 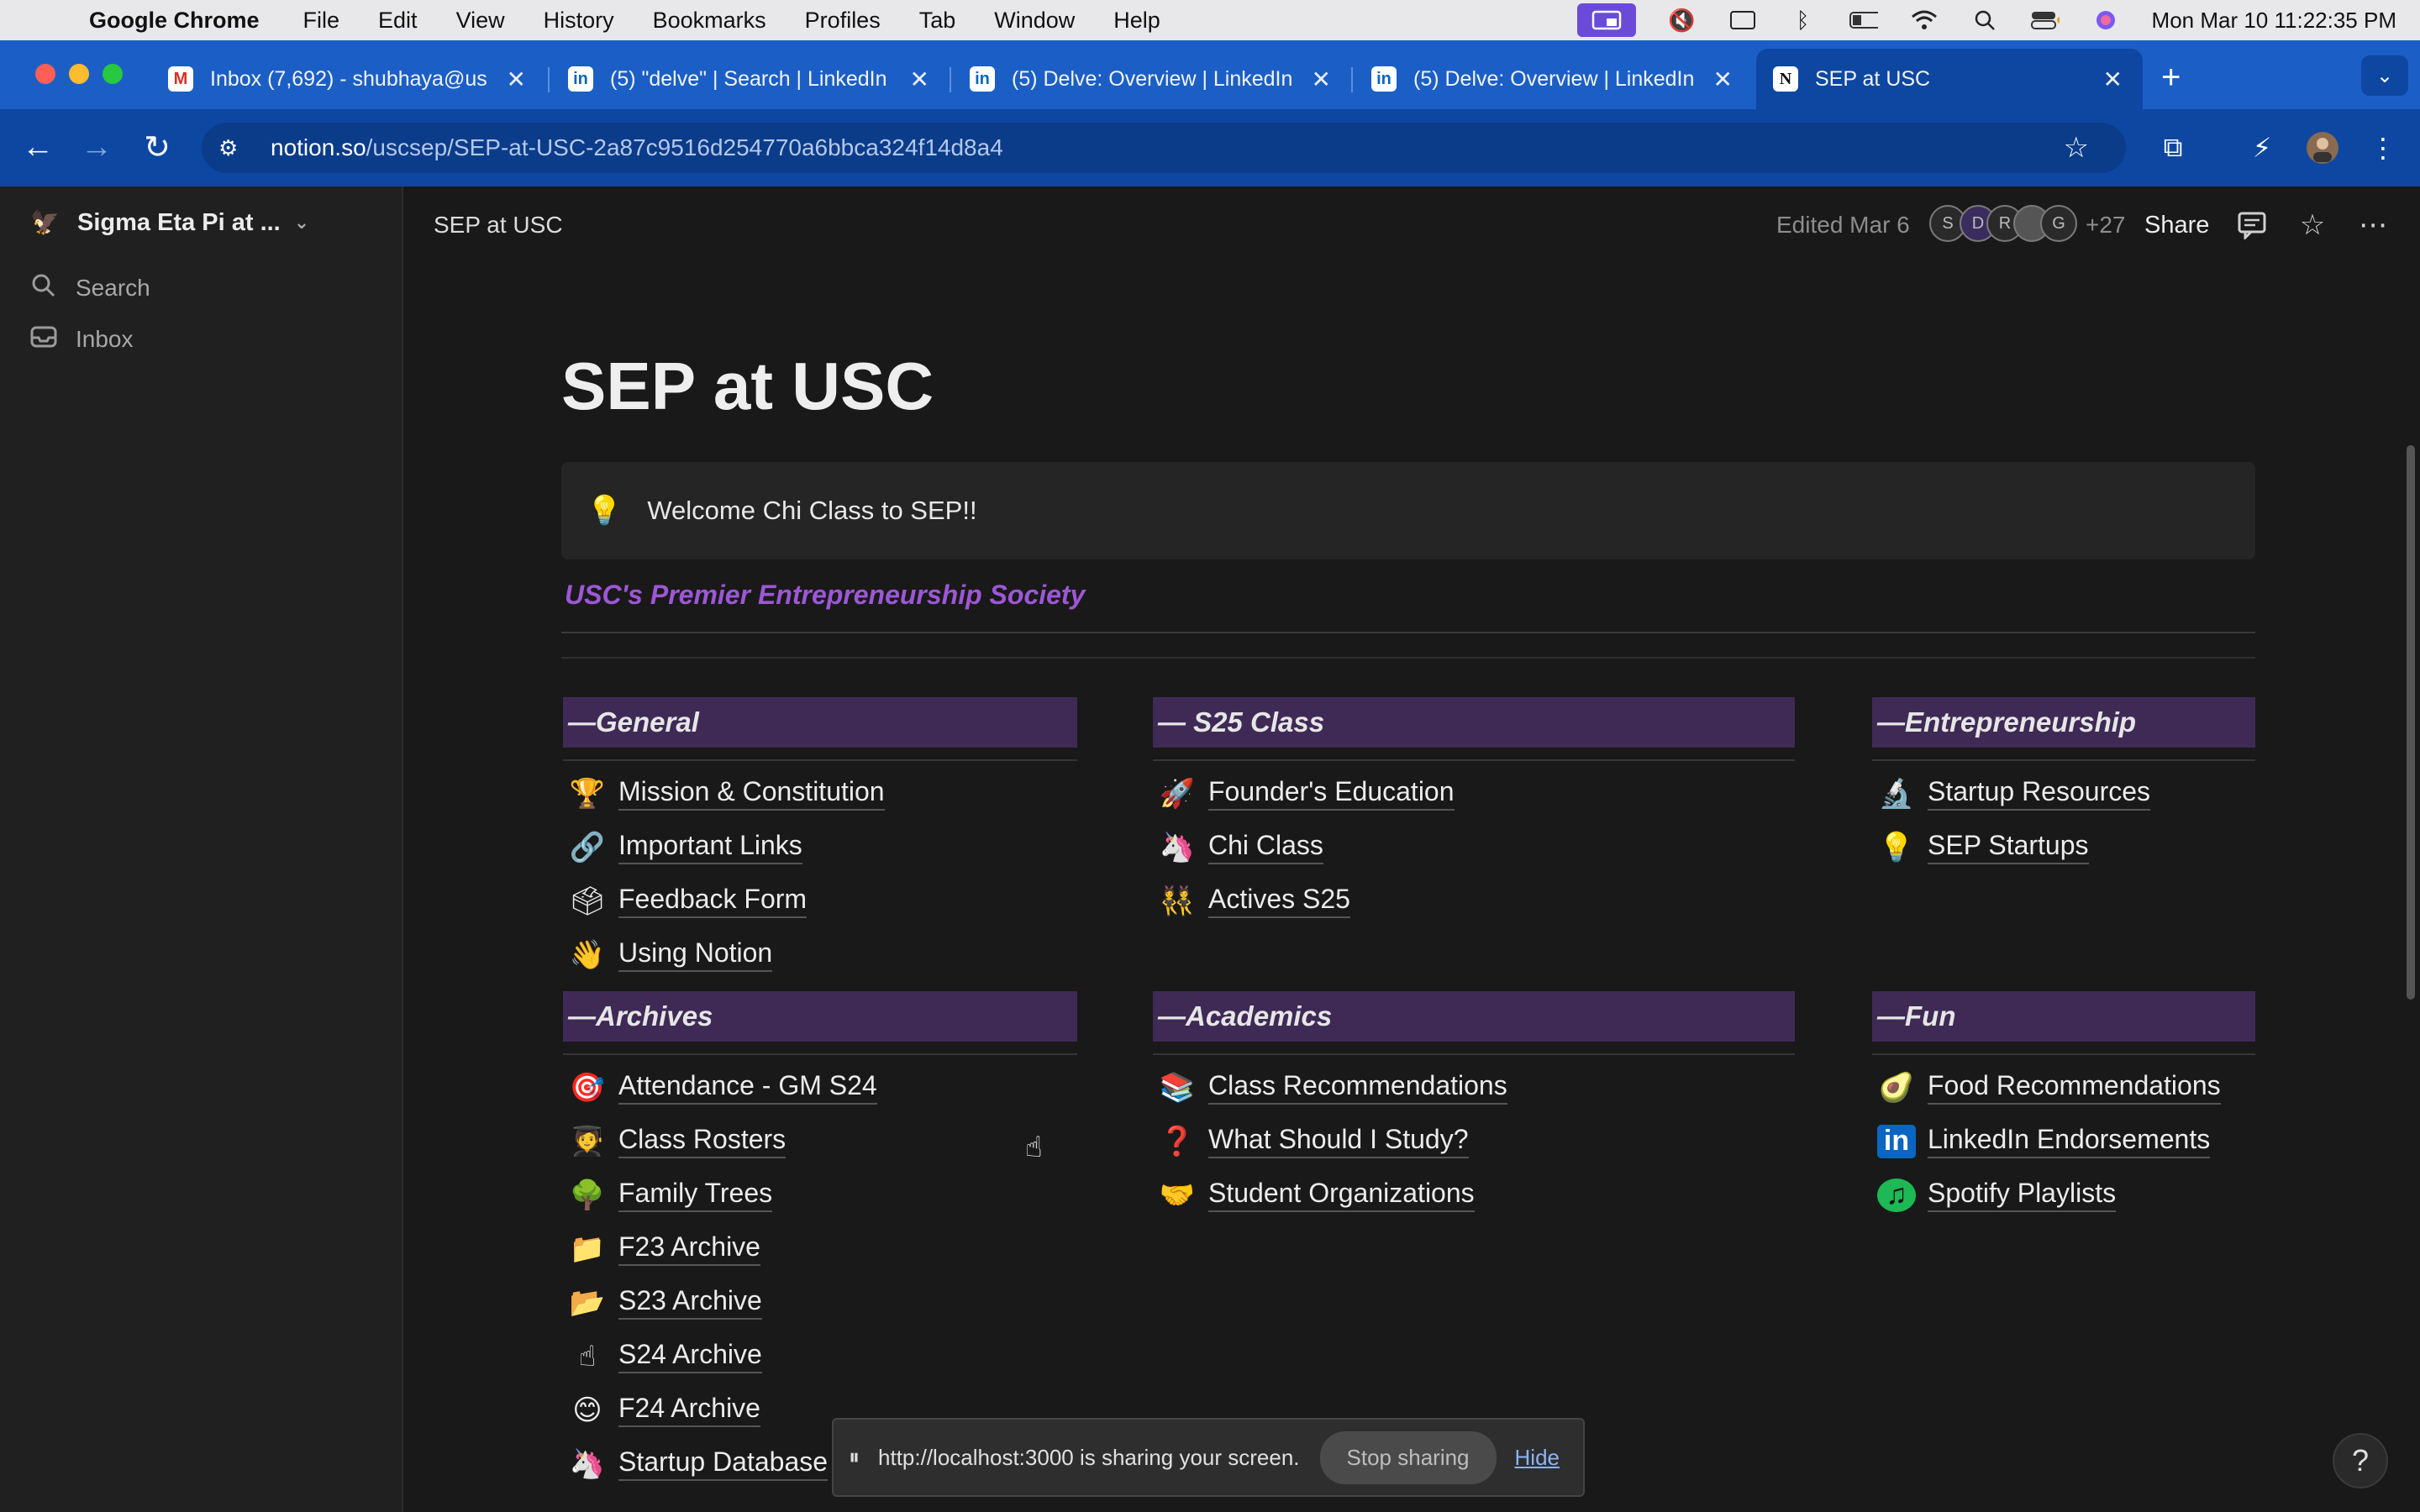 I want to click on page-link: 🧑‍🎓 Class Rosters, so click(x=677, y=1141).